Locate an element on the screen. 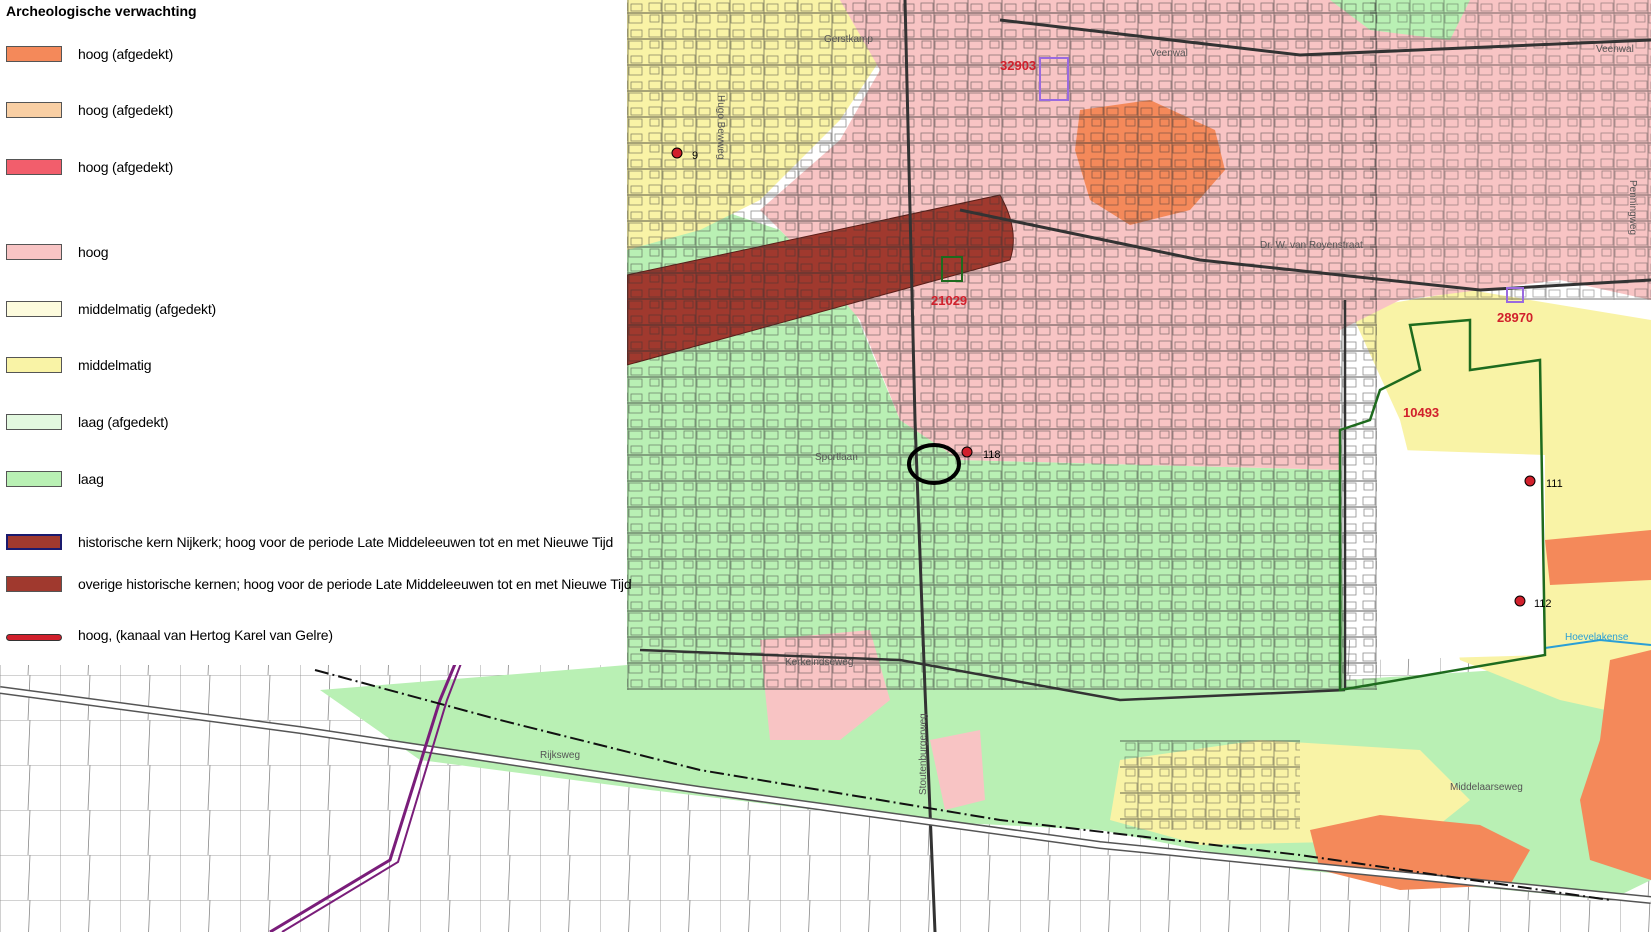  legend-item-low-covered: laag (afgedekt) is located at coordinates (313, 423).